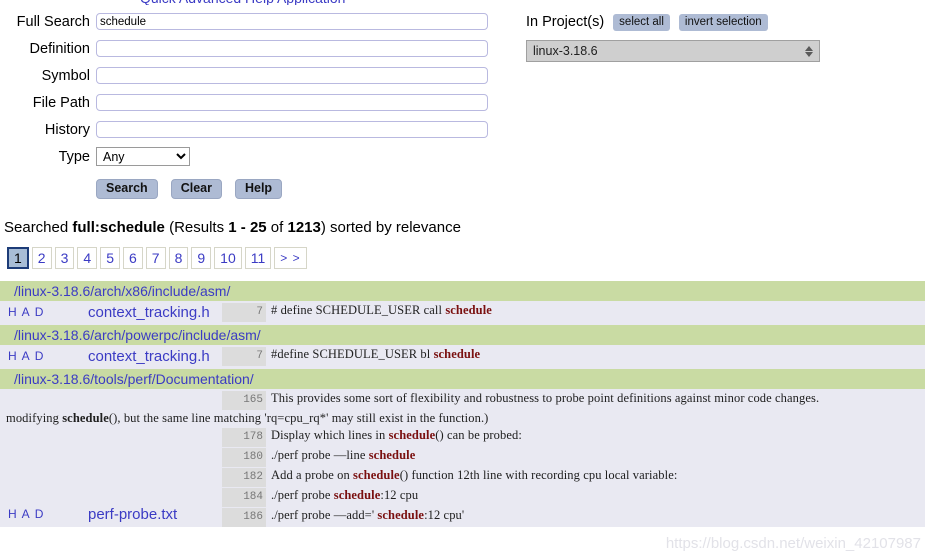 This screenshot has width=925, height=560. Describe the element at coordinates (247, 227) in the screenshot. I see `summary-range: 1 - 25` at that location.